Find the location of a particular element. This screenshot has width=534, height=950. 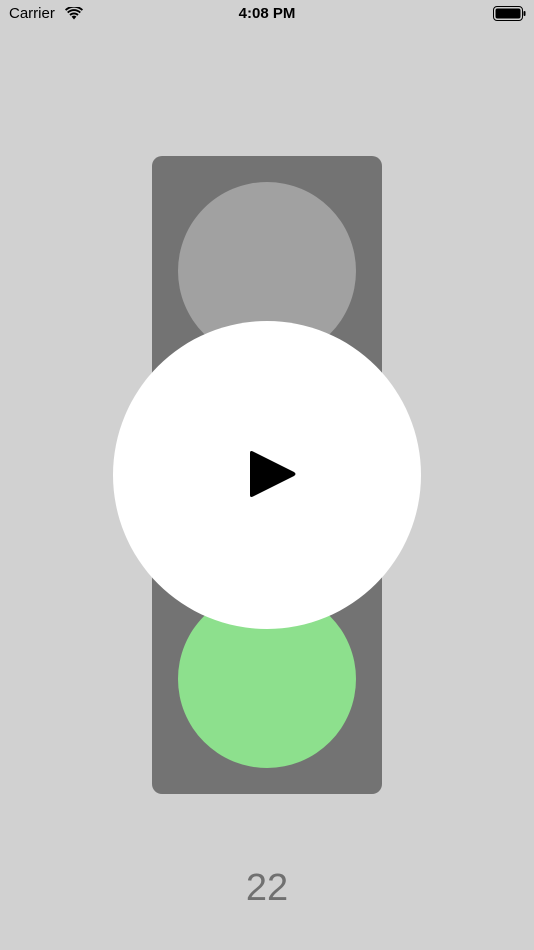

status-bar: Carrier 4:08 PM is located at coordinates (267, 14).